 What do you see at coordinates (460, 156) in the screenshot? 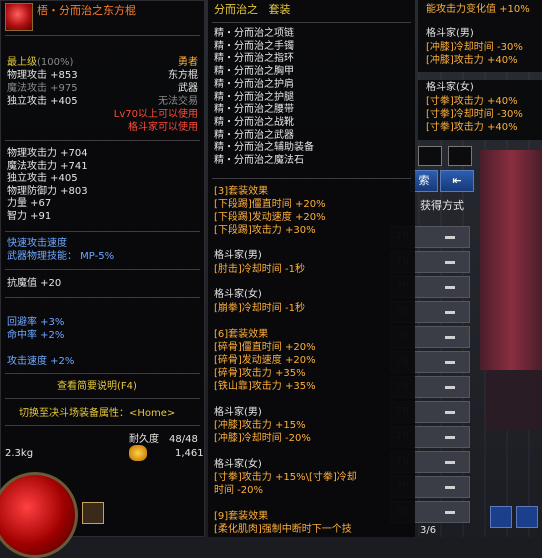
I see `bg-slot-b` at bounding box center [460, 156].